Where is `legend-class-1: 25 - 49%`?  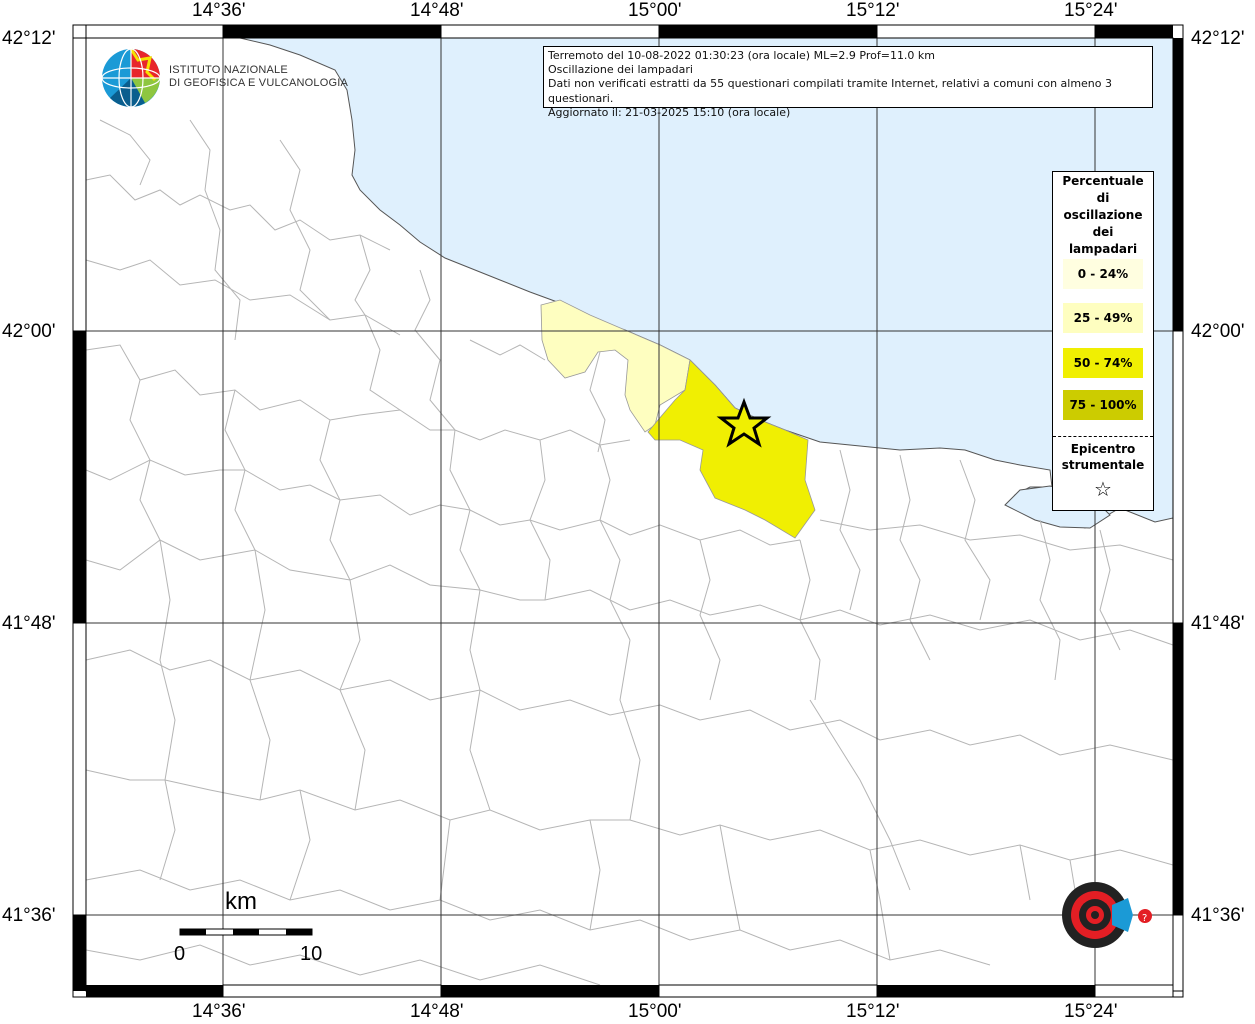
legend-class-1: 25 - 49% is located at coordinates (1103, 318).